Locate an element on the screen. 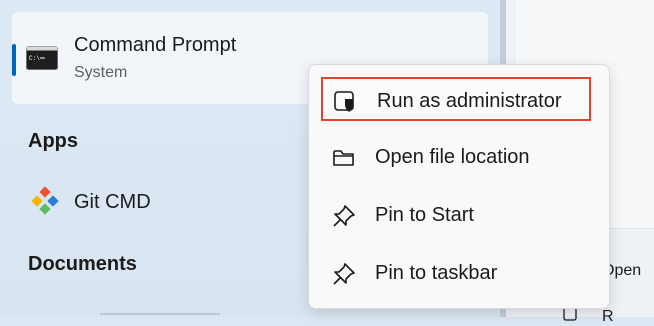 The height and width of the screenshot is (326, 654). best-match-title: Command Prompt is located at coordinates (155, 45).